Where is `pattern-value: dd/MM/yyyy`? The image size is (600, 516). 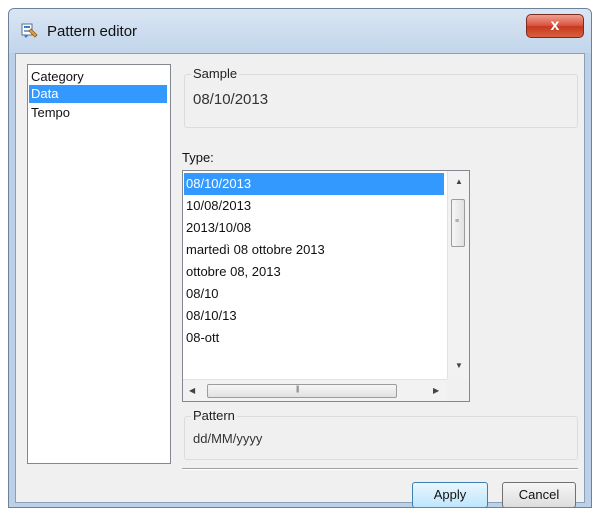
pattern-value: dd/MM/yyyy is located at coordinates (228, 438).